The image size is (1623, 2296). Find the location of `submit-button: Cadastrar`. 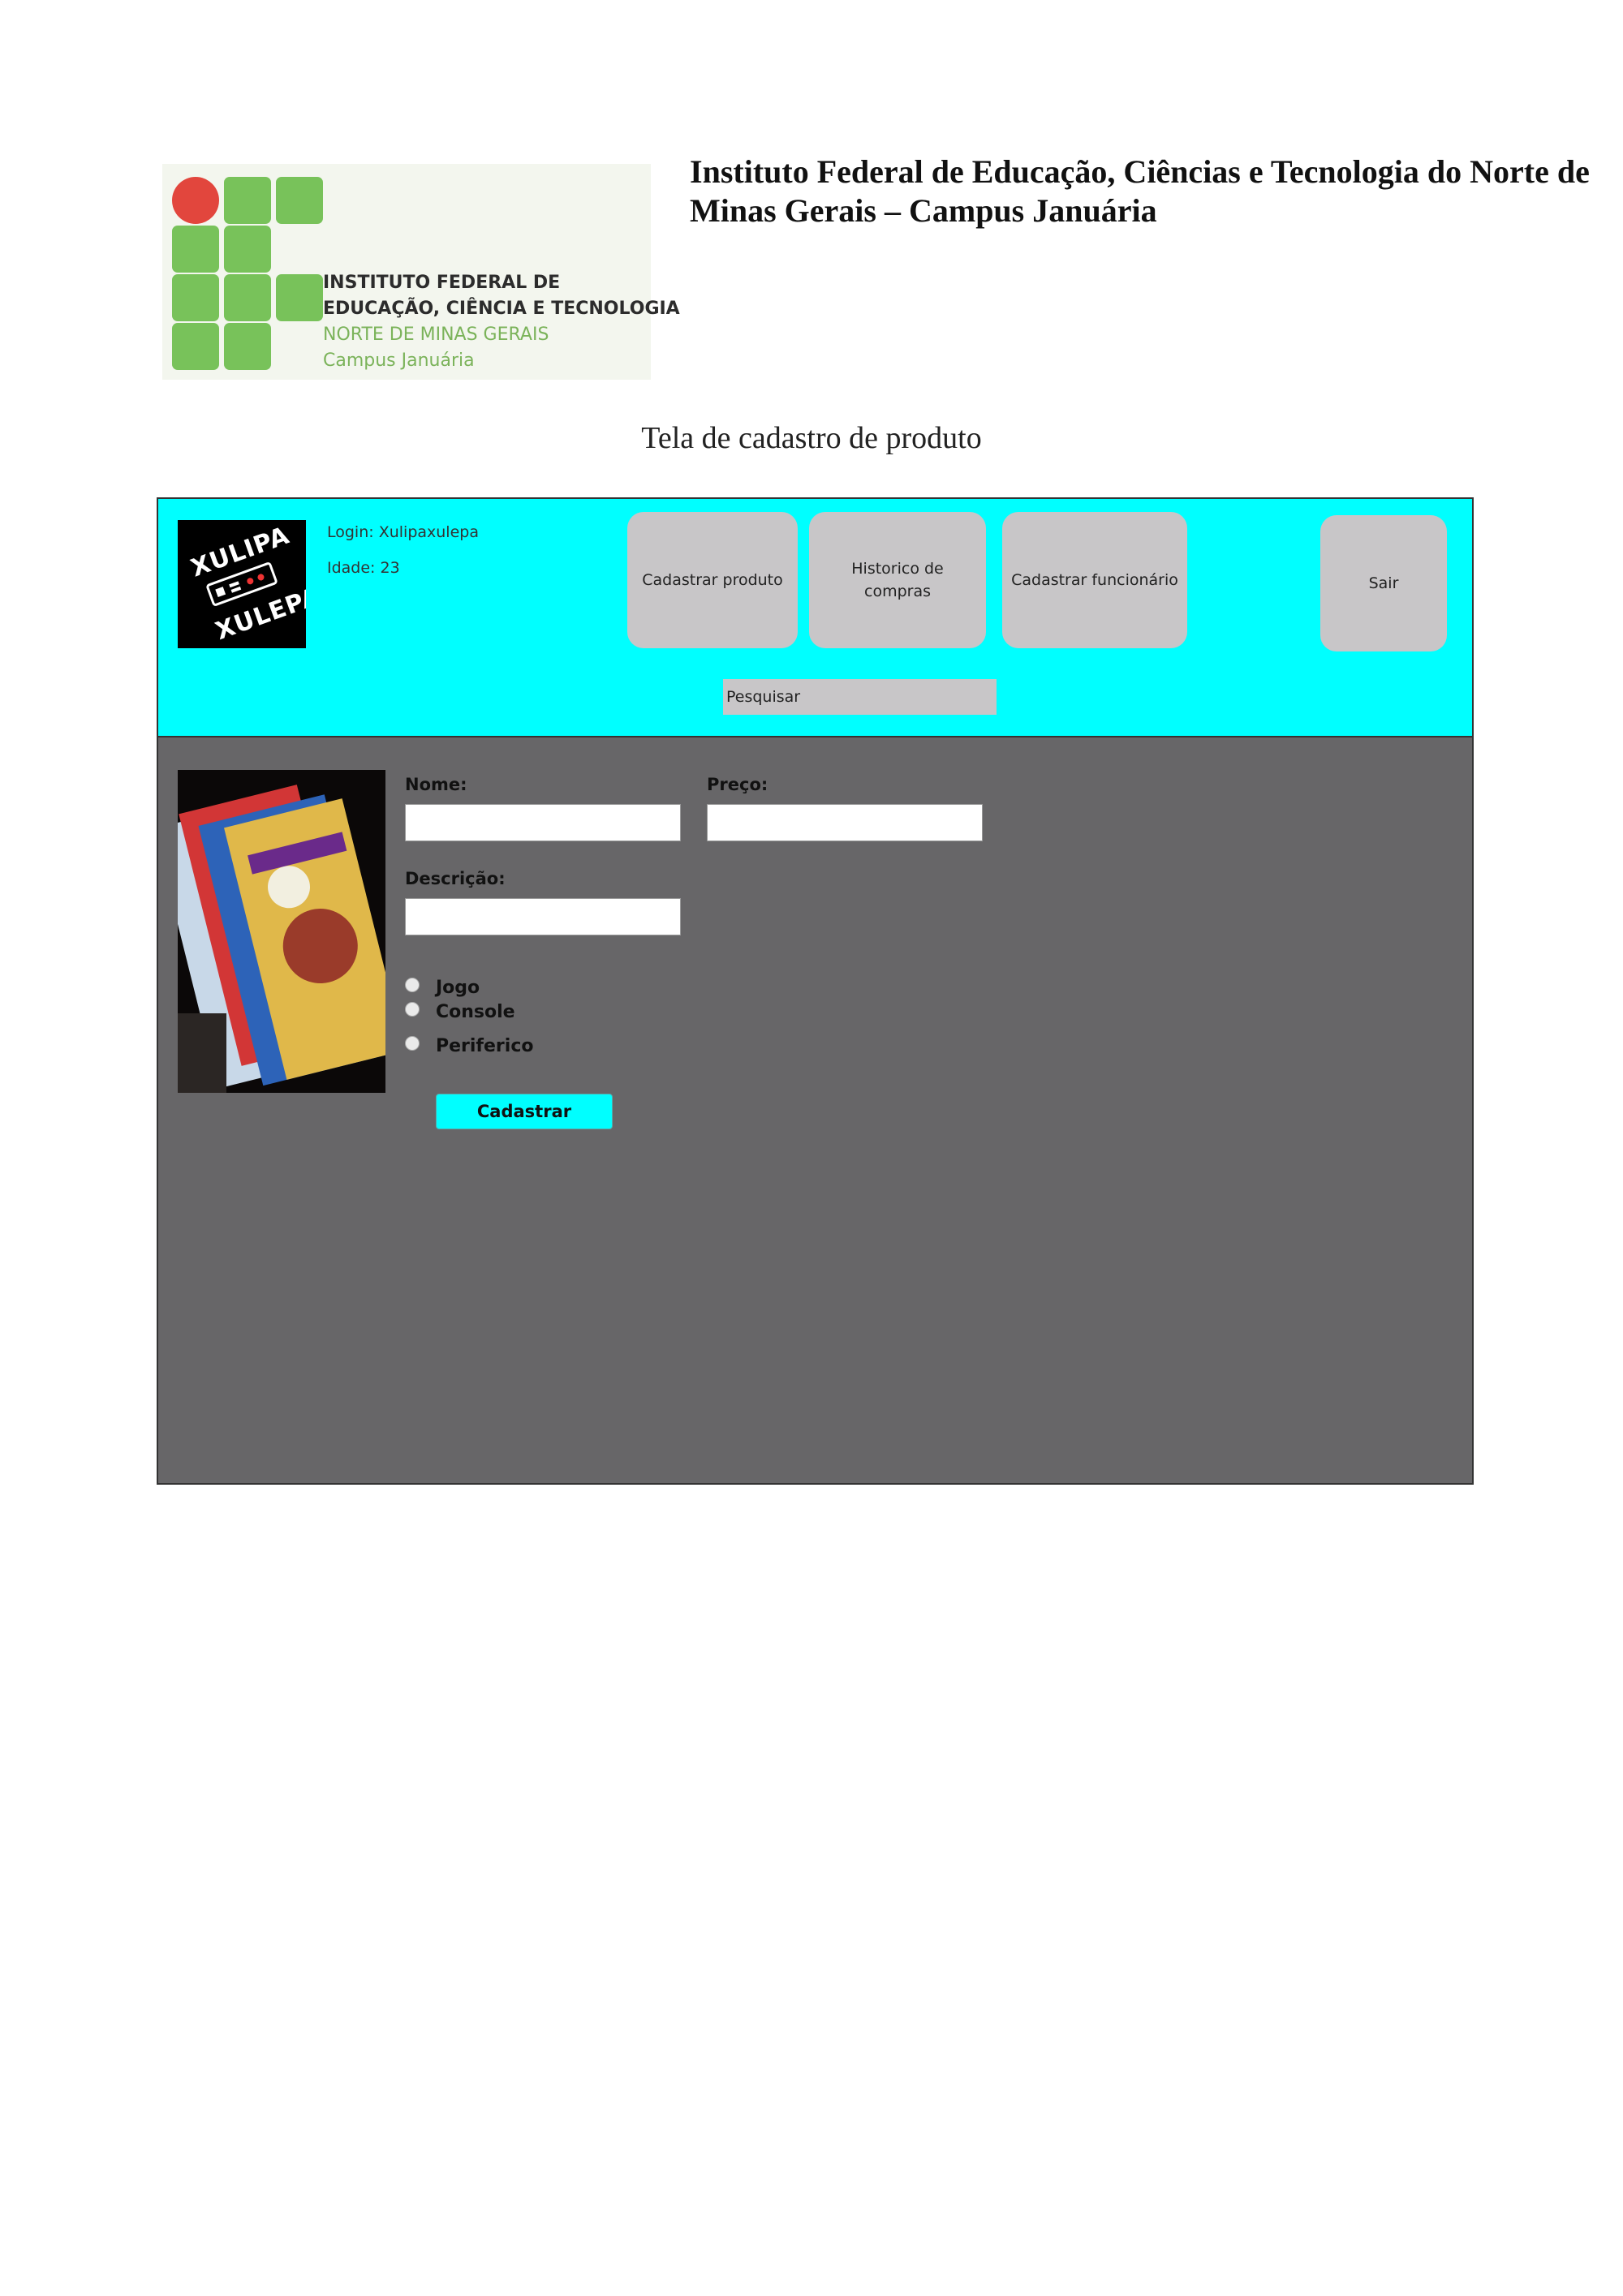

submit-button: Cadastrar is located at coordinates (524, 1111).